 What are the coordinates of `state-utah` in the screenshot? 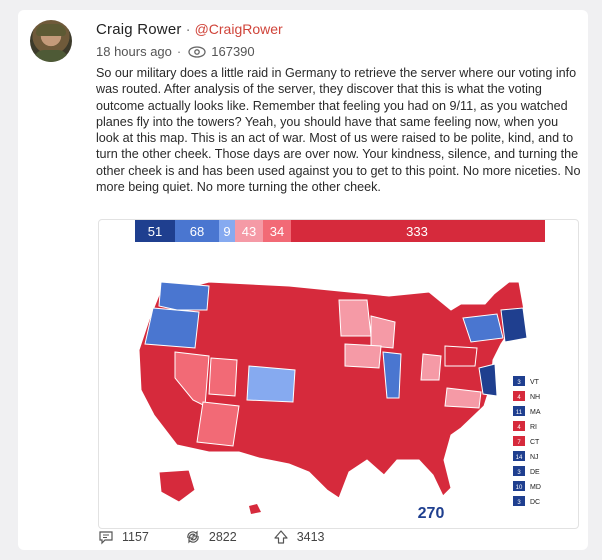 It's located at (223, 377).